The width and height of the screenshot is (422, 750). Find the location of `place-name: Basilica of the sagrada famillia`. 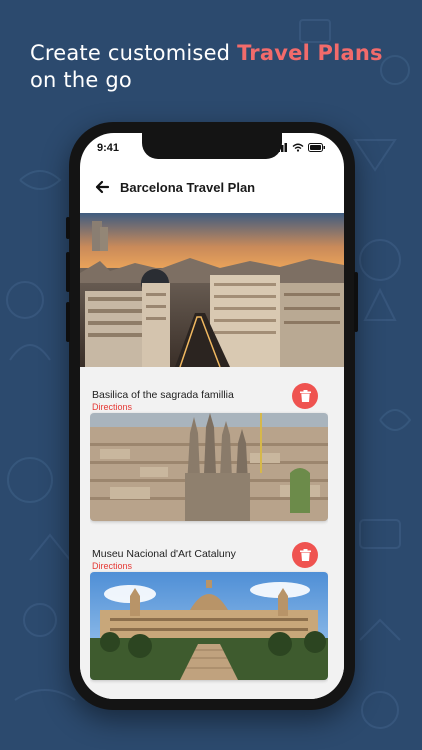

place-name: Basilica of the sagrada famillia is located at coordinates (163, 395).